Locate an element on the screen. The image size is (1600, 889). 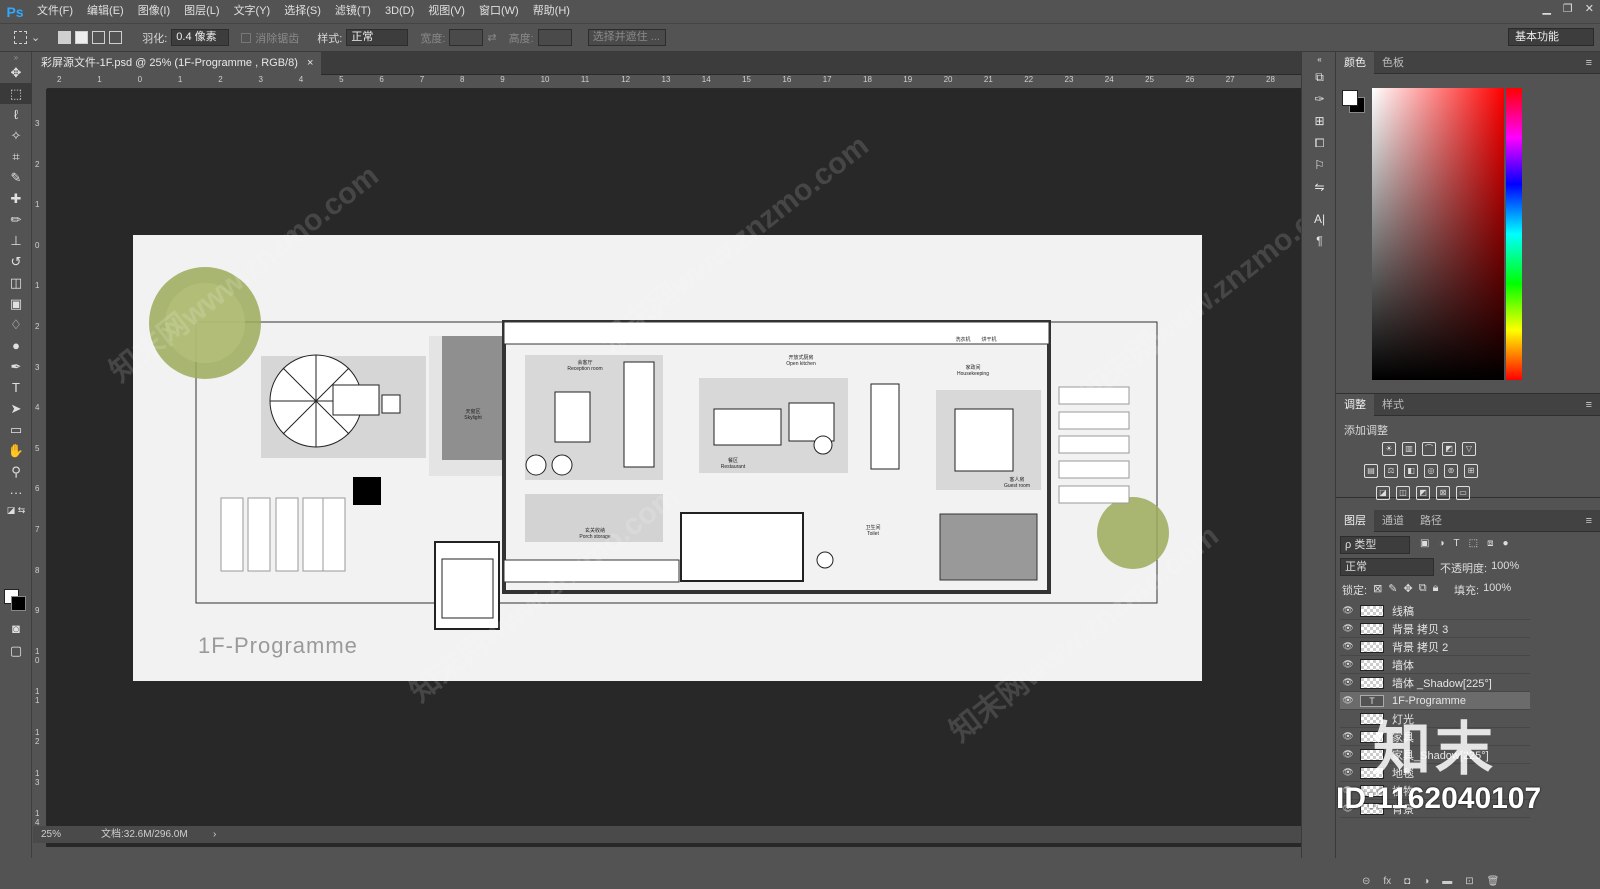
smart-filter-icon: ⧈ is located at coordinates (1490, 543).